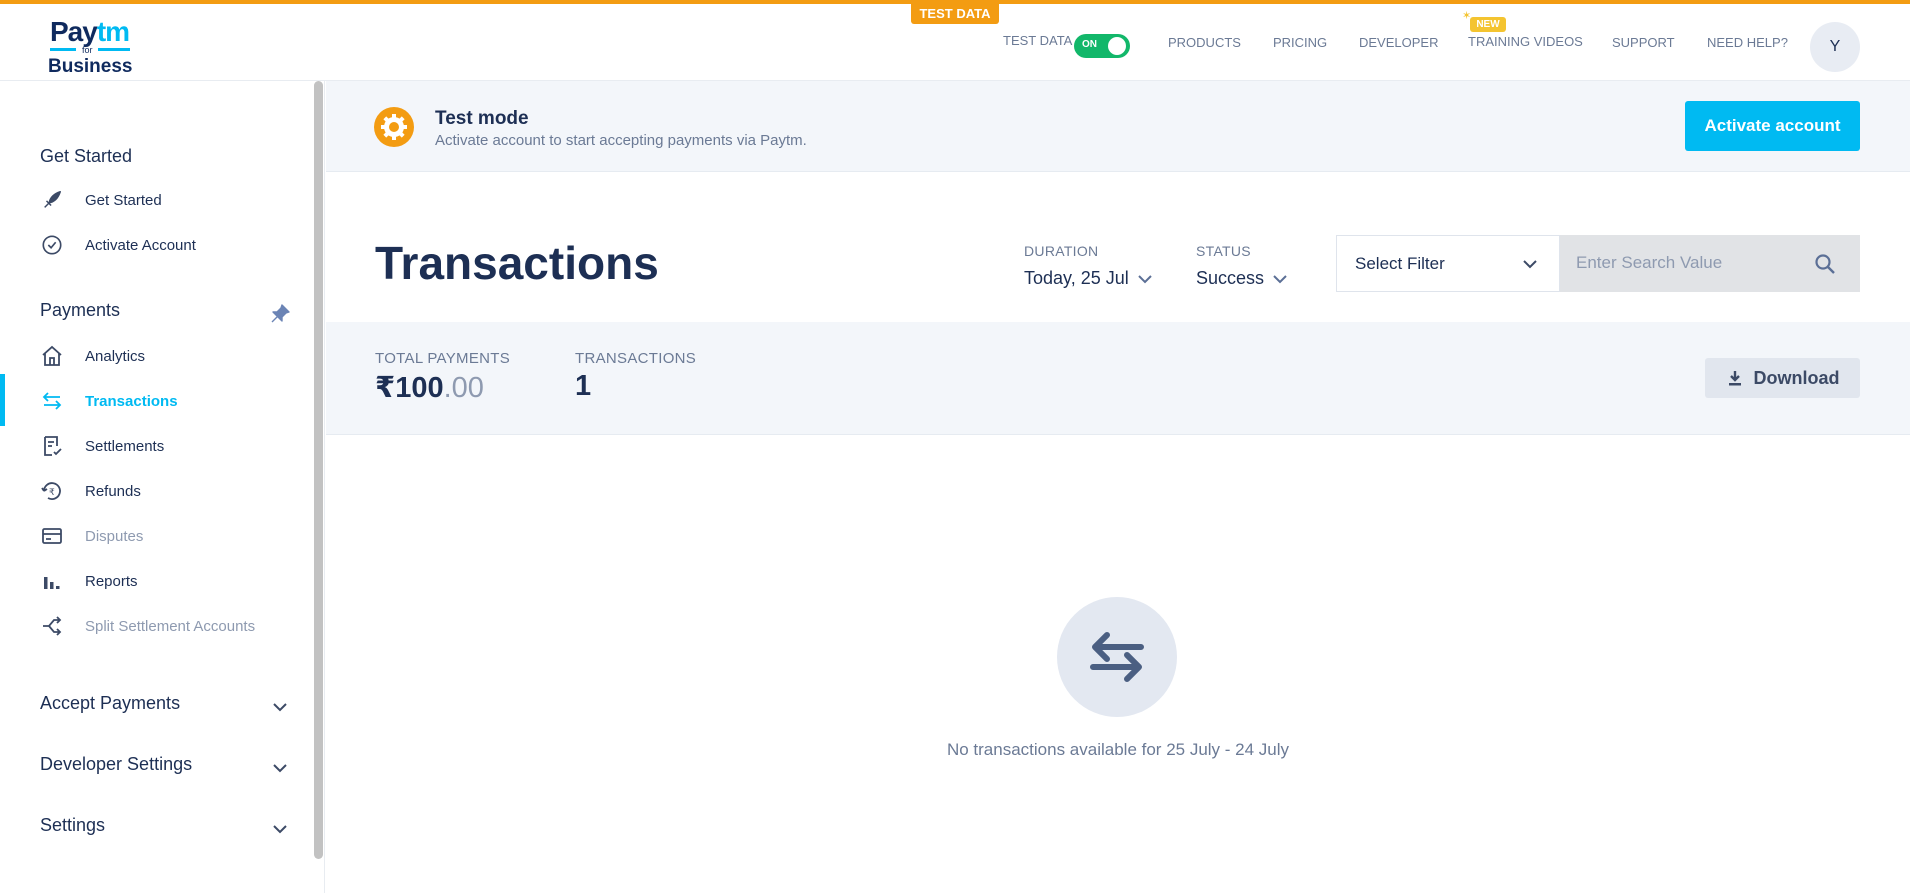 This screenshot has width=1910, height=893. I want to click on transactions-count-value: 1, so click(583, 386).